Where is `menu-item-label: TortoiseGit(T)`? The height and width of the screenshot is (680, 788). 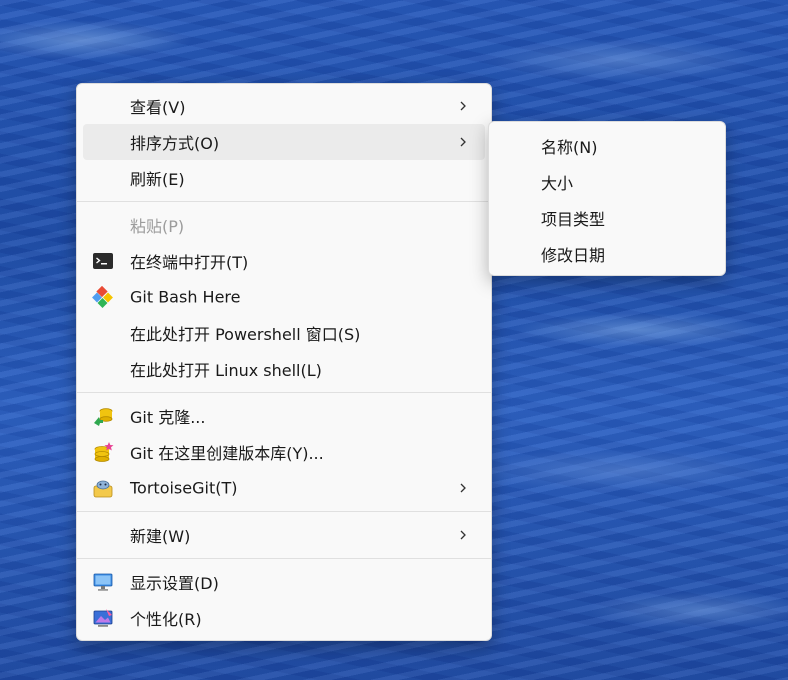 menu-item-label: TortoiseGit(T) is located at coordinates (184, 488).